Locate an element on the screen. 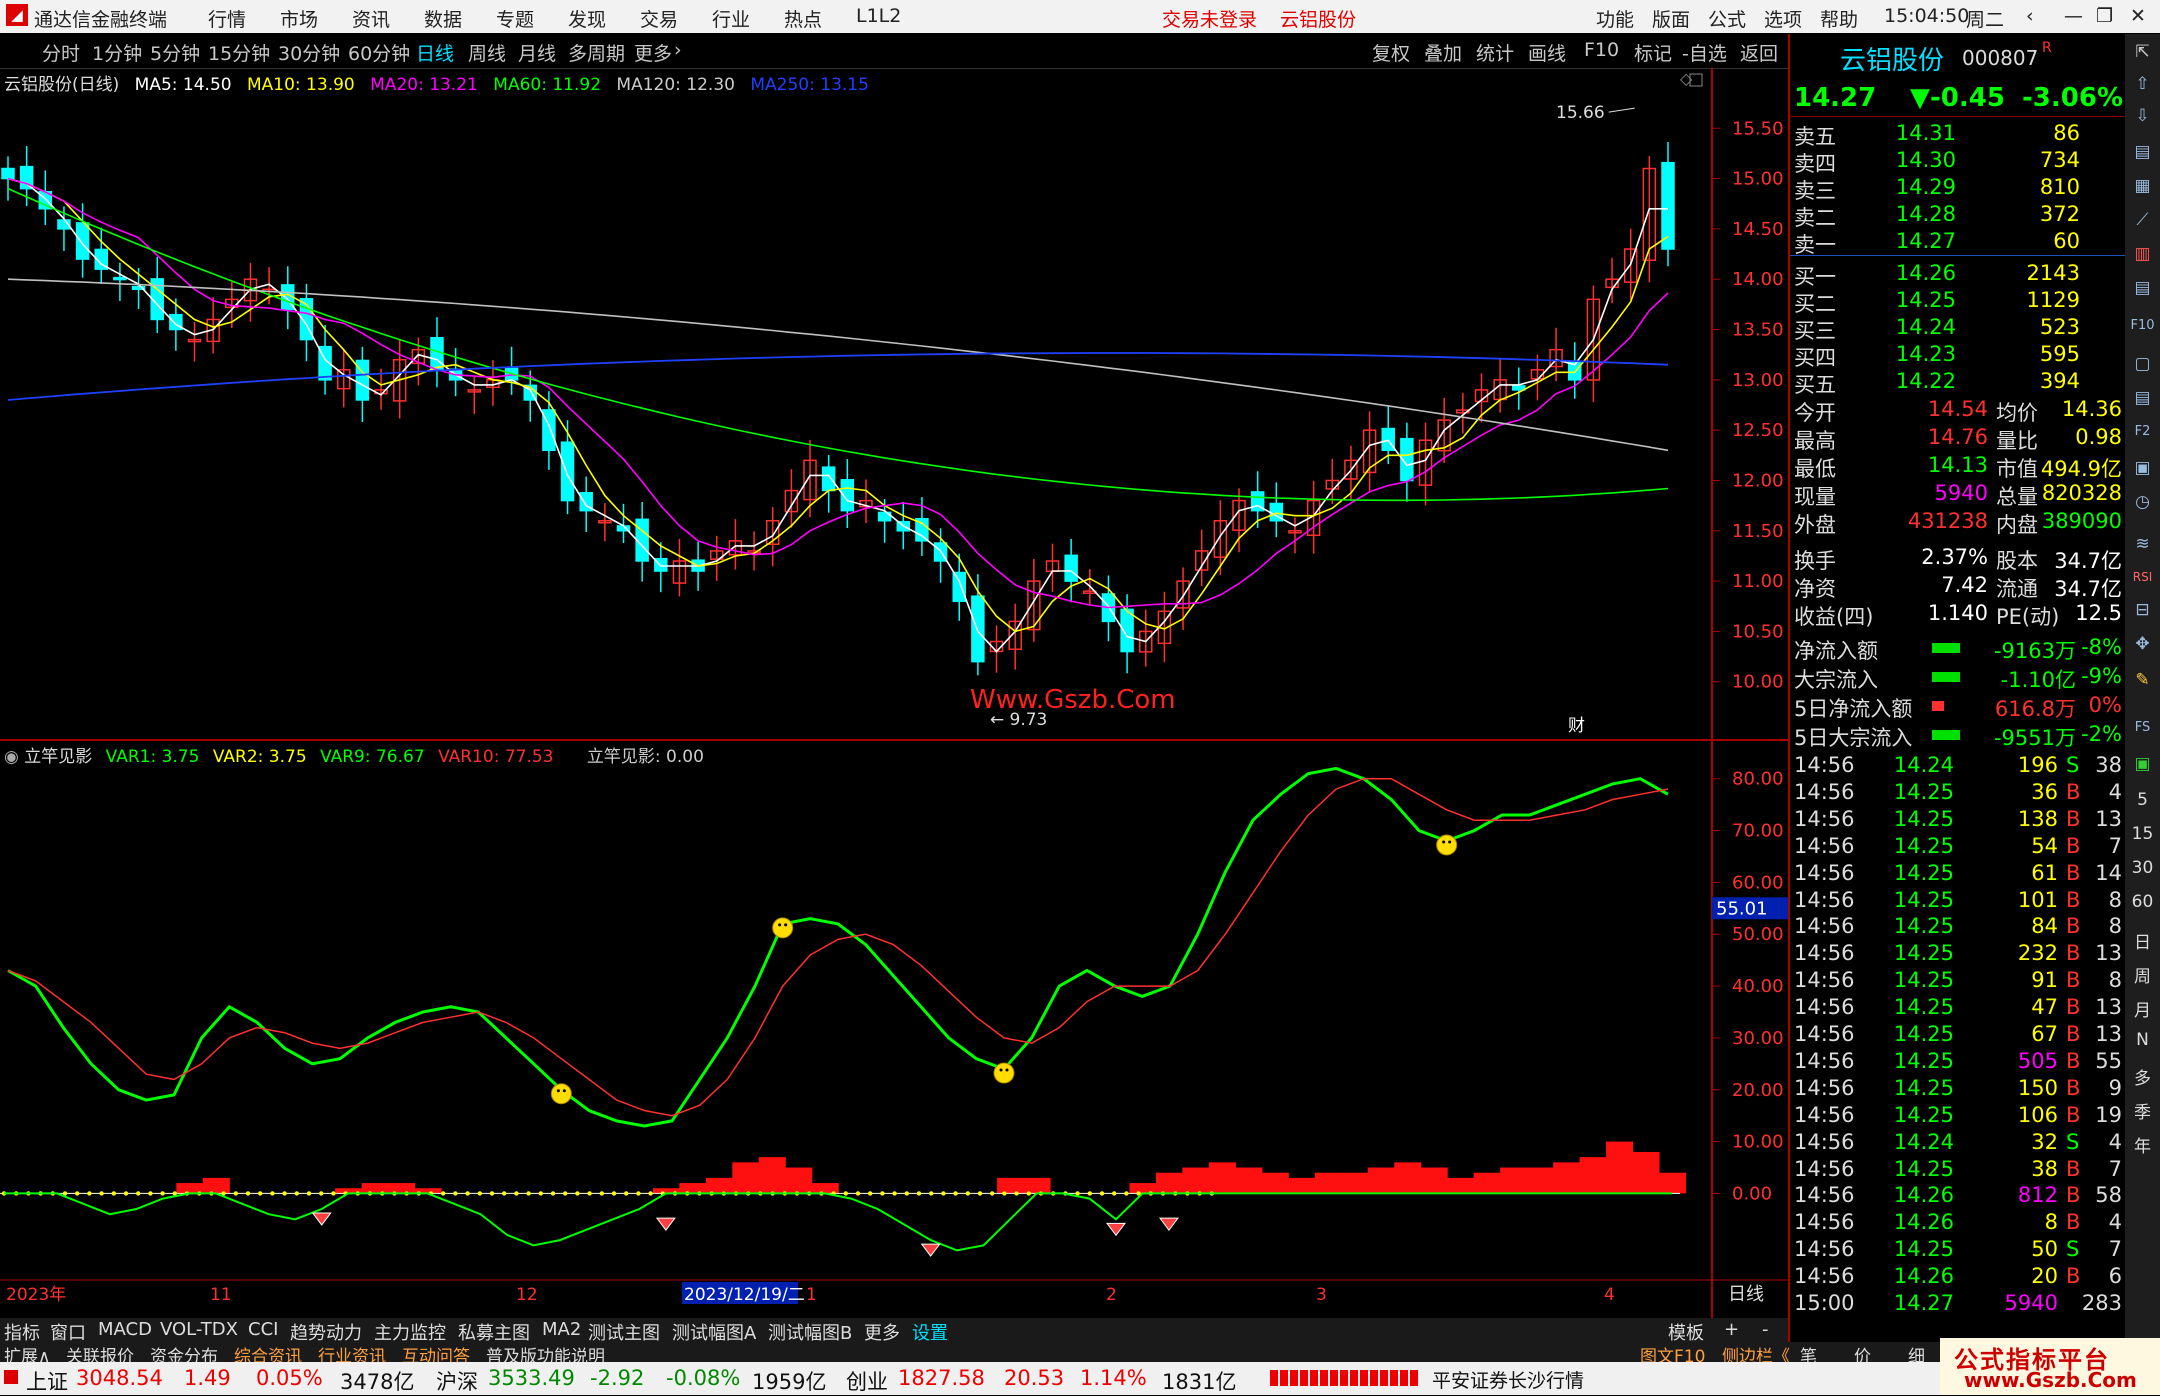  menu-formula: 公式 is located at coordinates (1727, 18).